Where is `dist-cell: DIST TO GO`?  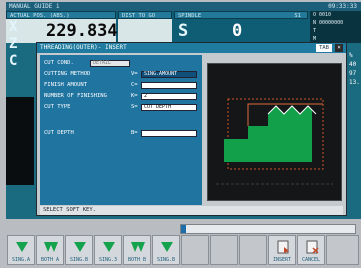 dist-cell: DIST TO GO is located at coordinates (145, 27).